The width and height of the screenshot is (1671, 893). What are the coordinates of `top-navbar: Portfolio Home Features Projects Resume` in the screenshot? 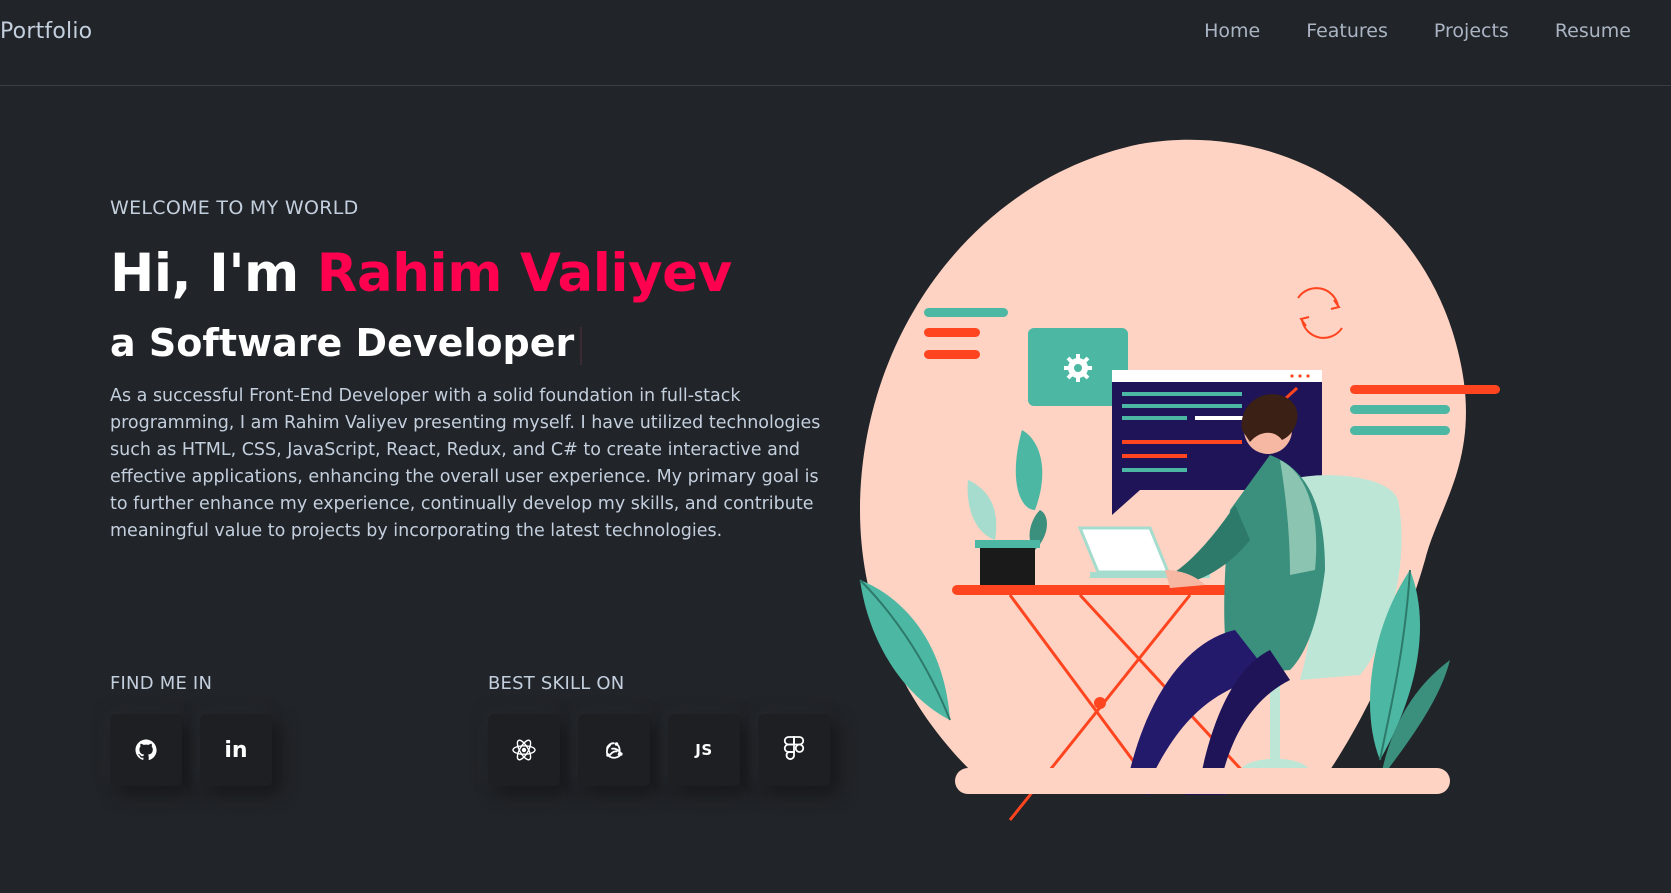 It's located at (835, 43).